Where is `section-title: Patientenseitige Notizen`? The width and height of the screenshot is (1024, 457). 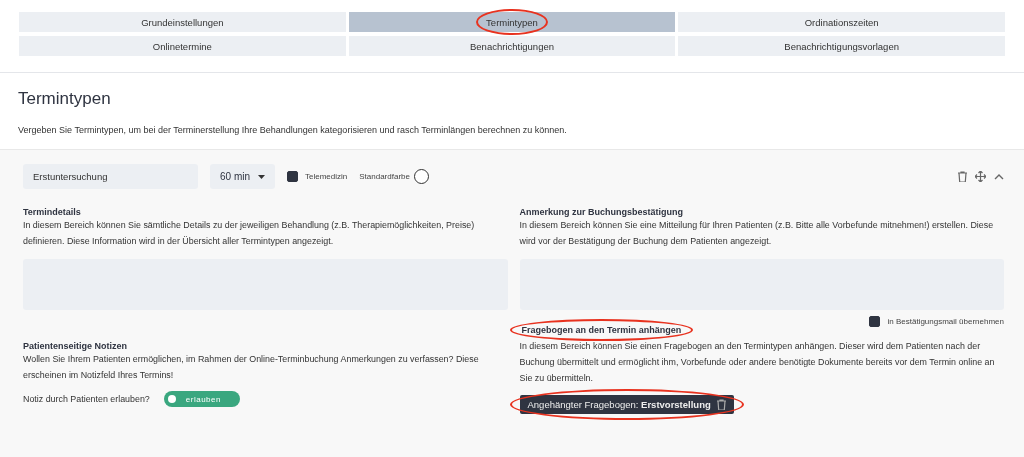
section-title: Patientenseitige Notizen is located at coordinates (75, 346).